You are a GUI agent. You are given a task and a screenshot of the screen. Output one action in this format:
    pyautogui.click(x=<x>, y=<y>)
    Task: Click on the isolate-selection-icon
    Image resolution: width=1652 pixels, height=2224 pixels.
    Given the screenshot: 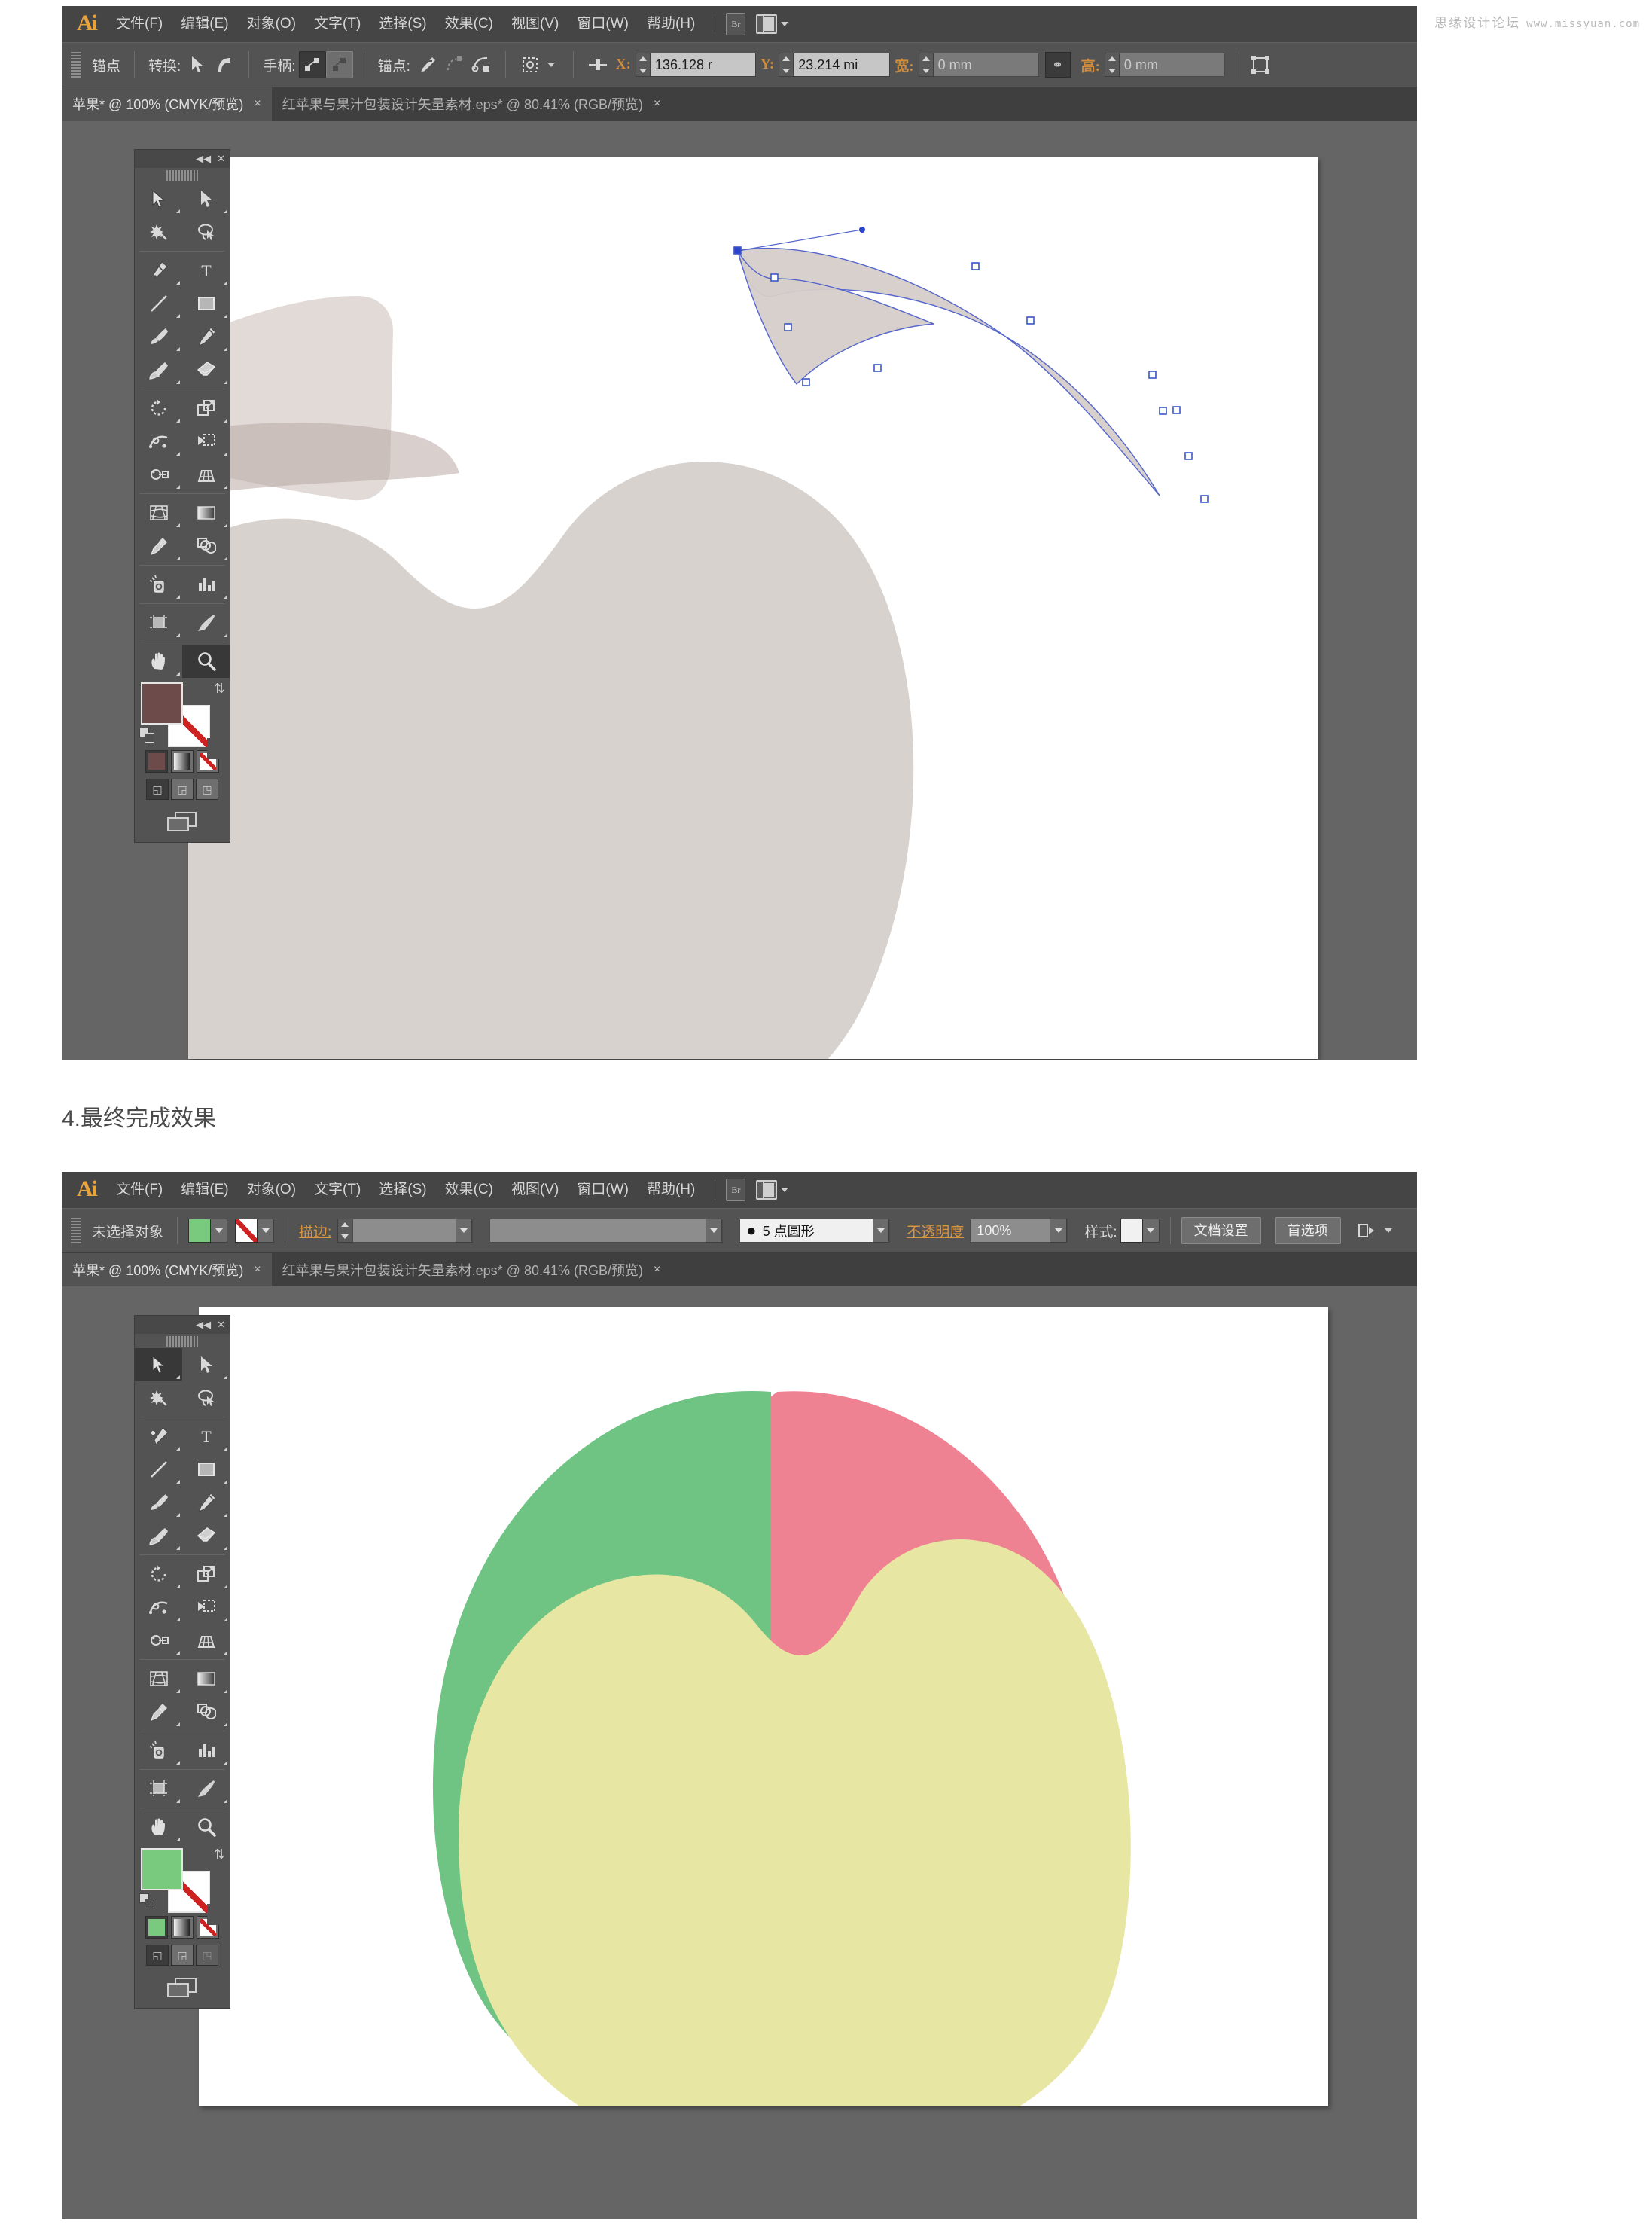 What is the action you would take?
    pyautogui.click(x=530, y=64)
    